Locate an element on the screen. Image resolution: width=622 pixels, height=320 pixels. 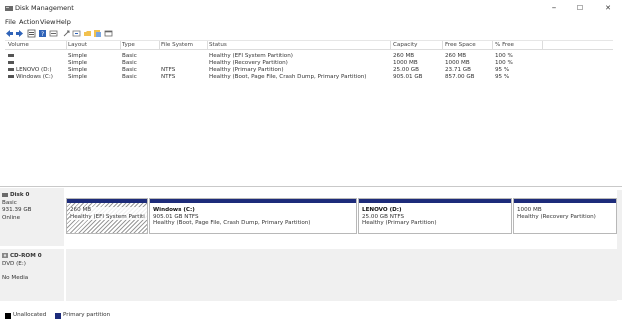
status-cell: Healthy (Primary Partition) is located at coordinates (246, 70).